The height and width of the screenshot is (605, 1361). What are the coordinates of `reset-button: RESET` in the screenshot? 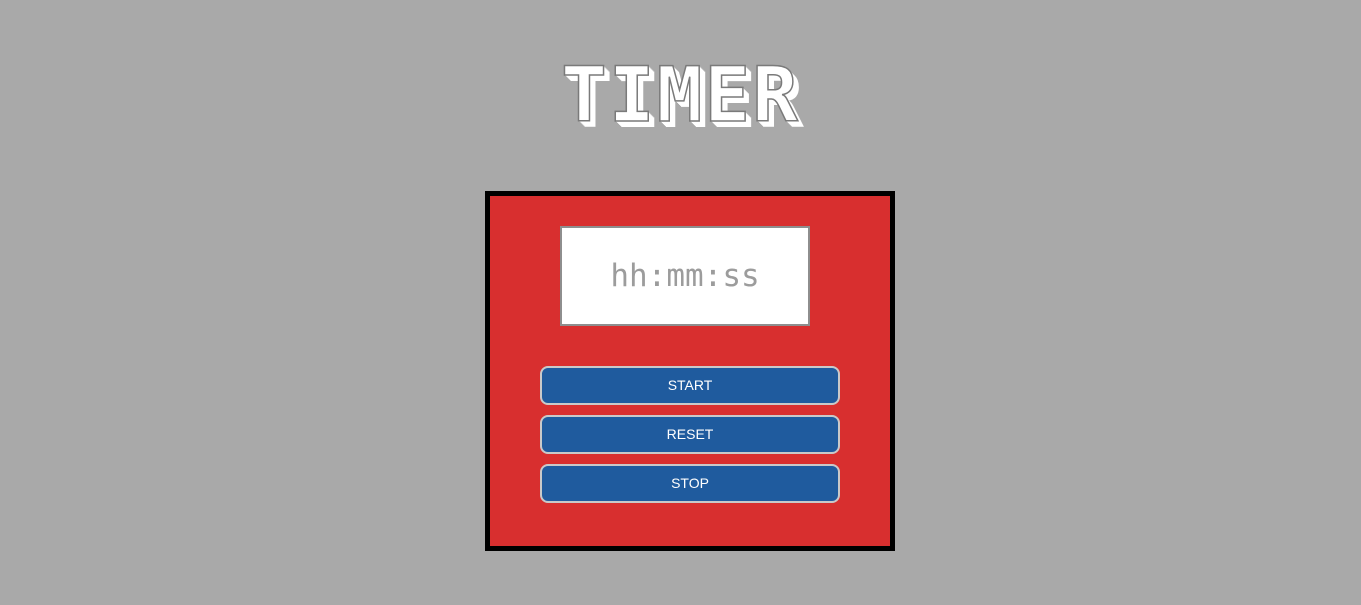 It's located at (690, 434).